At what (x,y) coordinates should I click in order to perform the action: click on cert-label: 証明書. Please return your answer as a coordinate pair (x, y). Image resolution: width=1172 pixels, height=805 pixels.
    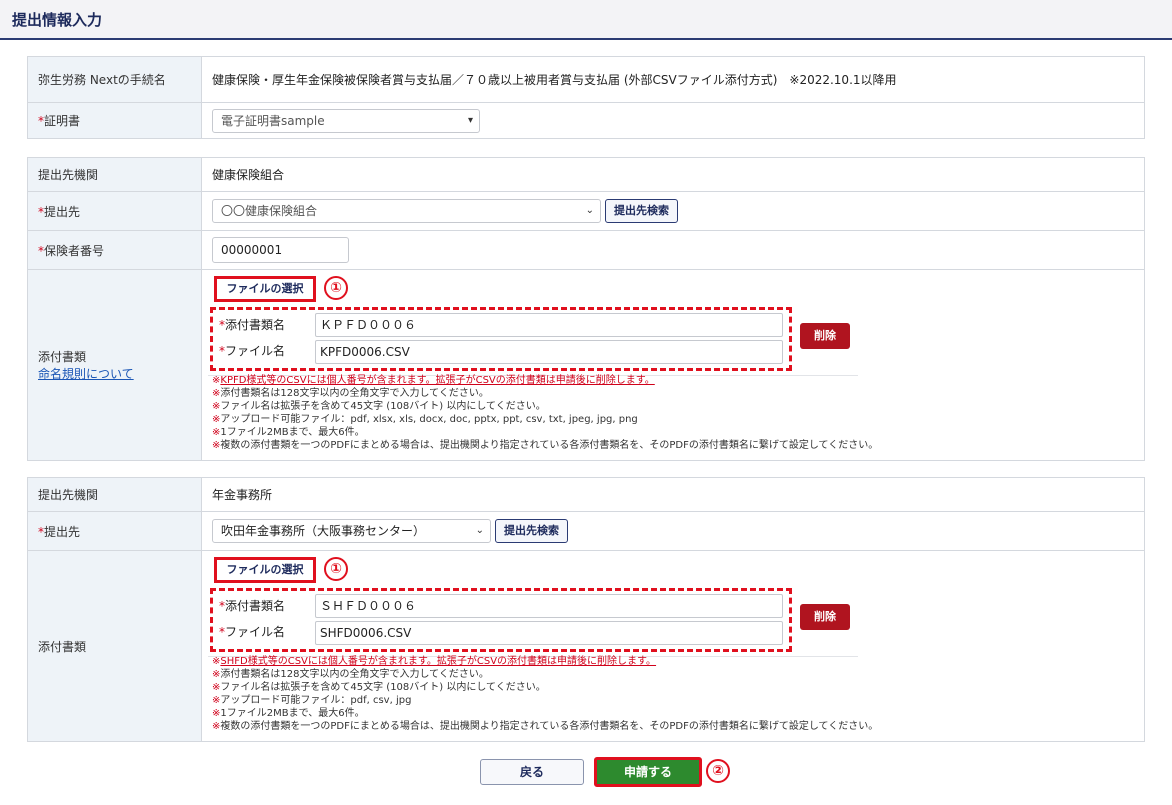
    Looking at the image, I should click on (62, 121).